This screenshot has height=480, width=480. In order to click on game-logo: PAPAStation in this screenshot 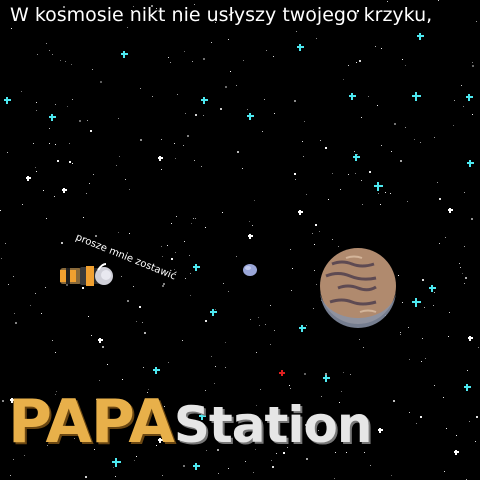, I will do `click(190, 423)`.